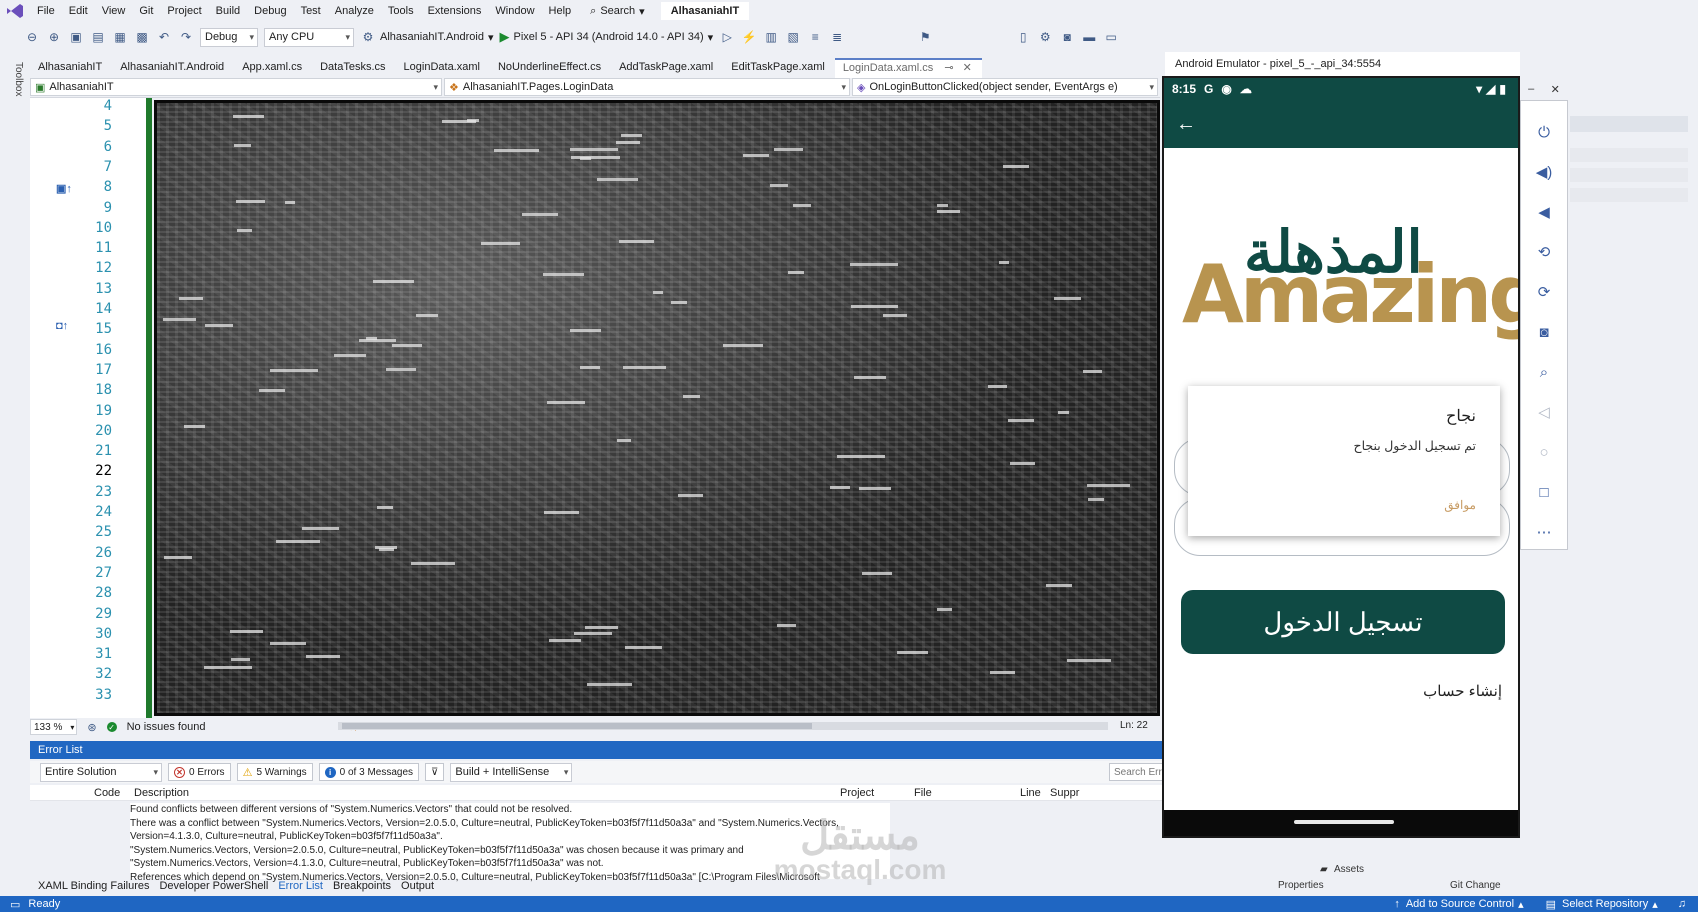 The width and height of the screenshot is (1698, 912). Describe the element at coordinates (793, 37) in the screenshot. I see `layout-icon: ▧` at that location.